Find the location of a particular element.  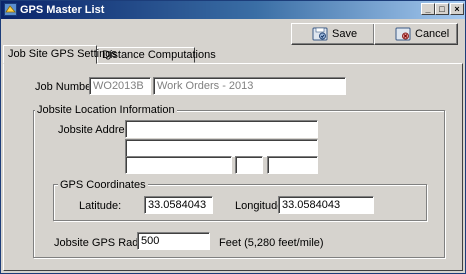

save-button-label: Save is located at coordinates (345, 34).